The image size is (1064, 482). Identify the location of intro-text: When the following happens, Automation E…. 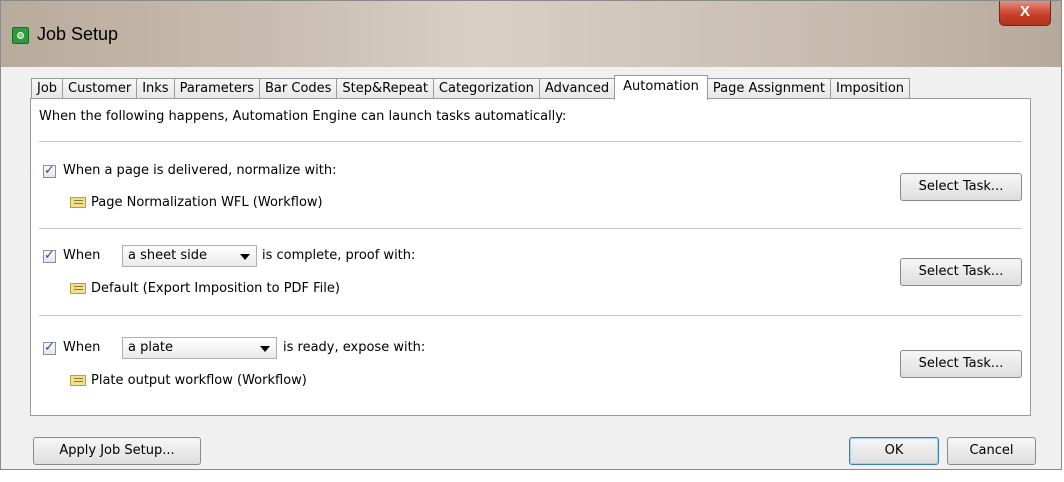
(303, 116).